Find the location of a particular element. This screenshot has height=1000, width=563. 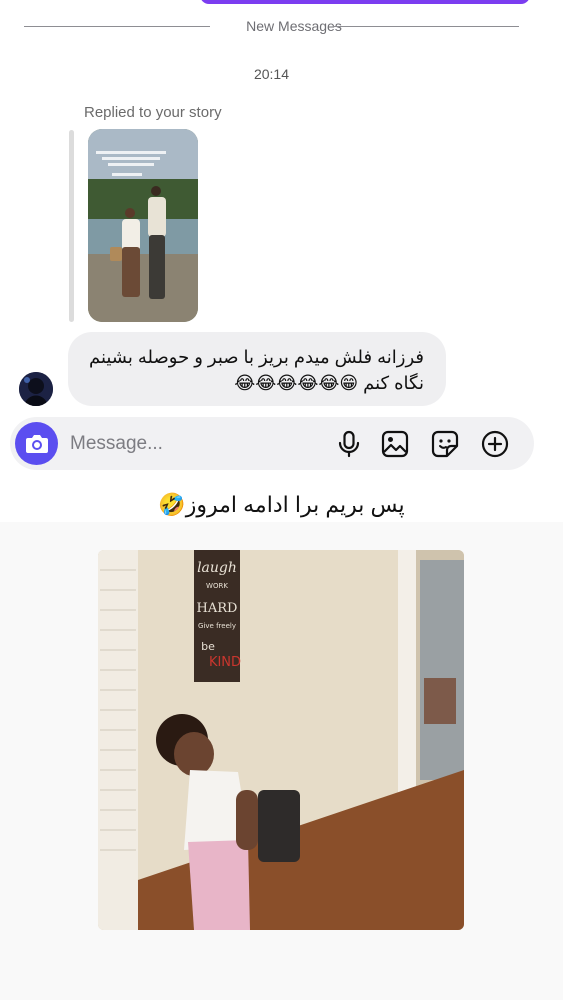

sign-line-2: WORK is located at coordinates (217, 586).